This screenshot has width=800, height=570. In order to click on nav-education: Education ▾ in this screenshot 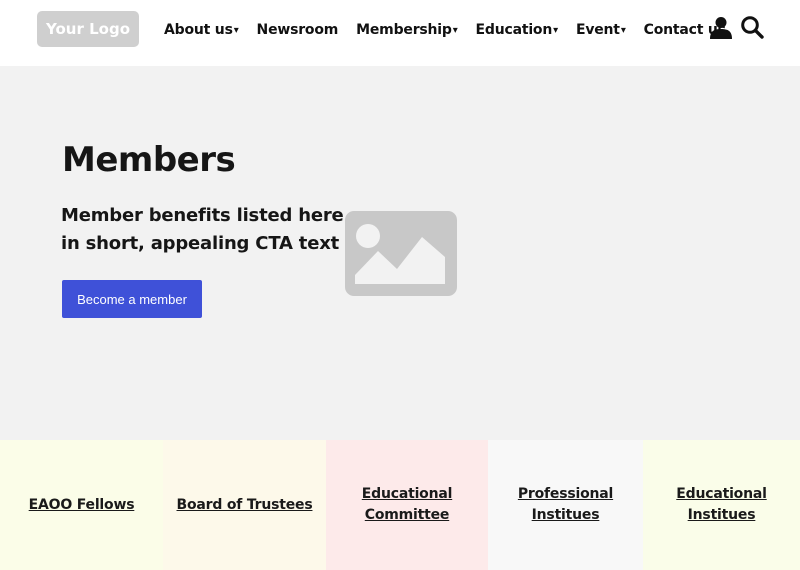, I will do `click(517, 30)`.